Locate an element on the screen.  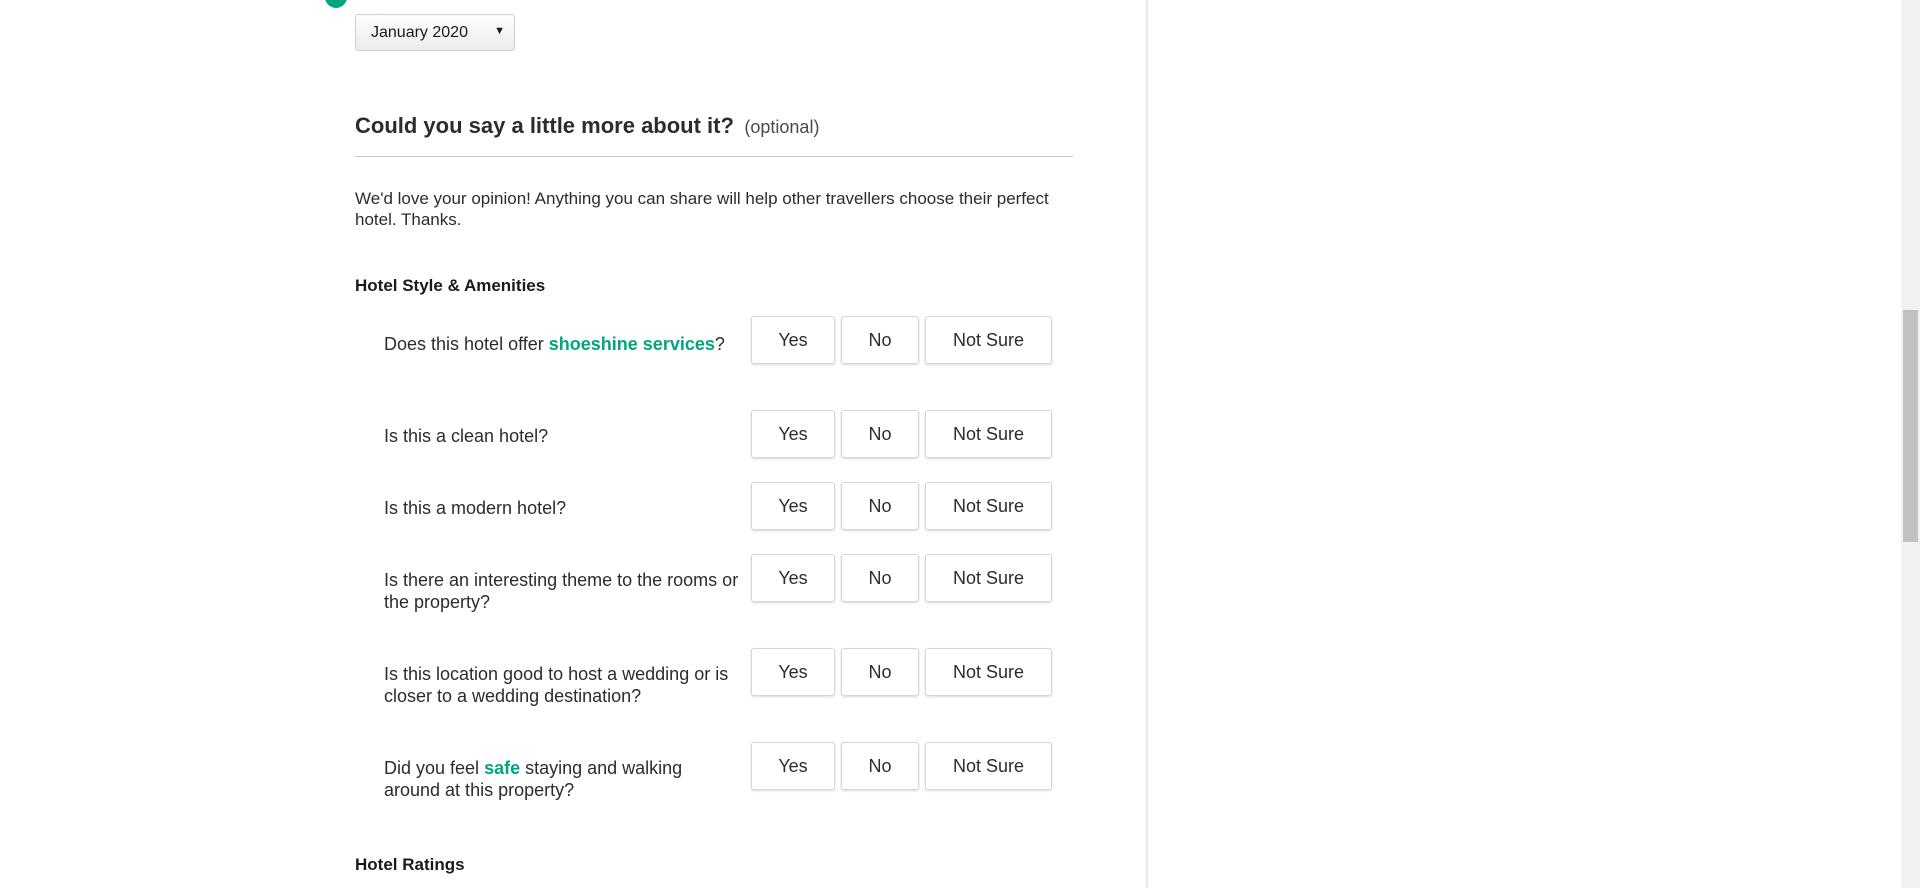
chevron-down-icon: ▼ is located at coordinates (499, 31).